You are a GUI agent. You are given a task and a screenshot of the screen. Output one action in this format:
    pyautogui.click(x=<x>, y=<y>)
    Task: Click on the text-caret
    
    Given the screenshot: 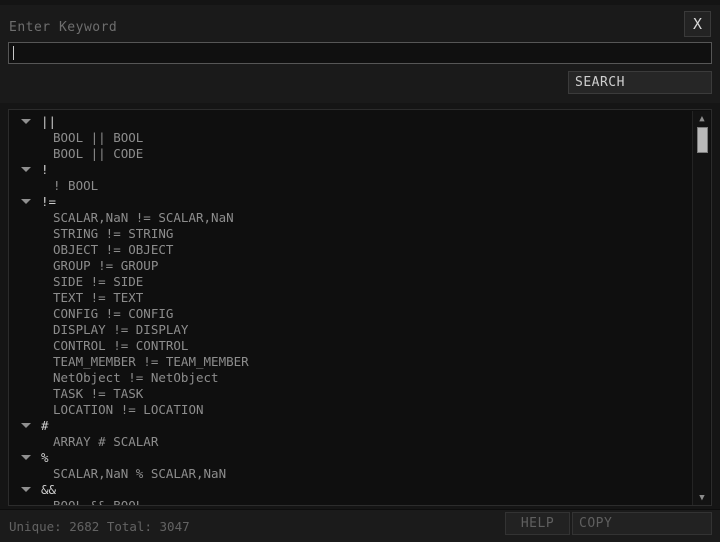 What is the action you would take?
    pyautogui.click(x=13, y=53)
    